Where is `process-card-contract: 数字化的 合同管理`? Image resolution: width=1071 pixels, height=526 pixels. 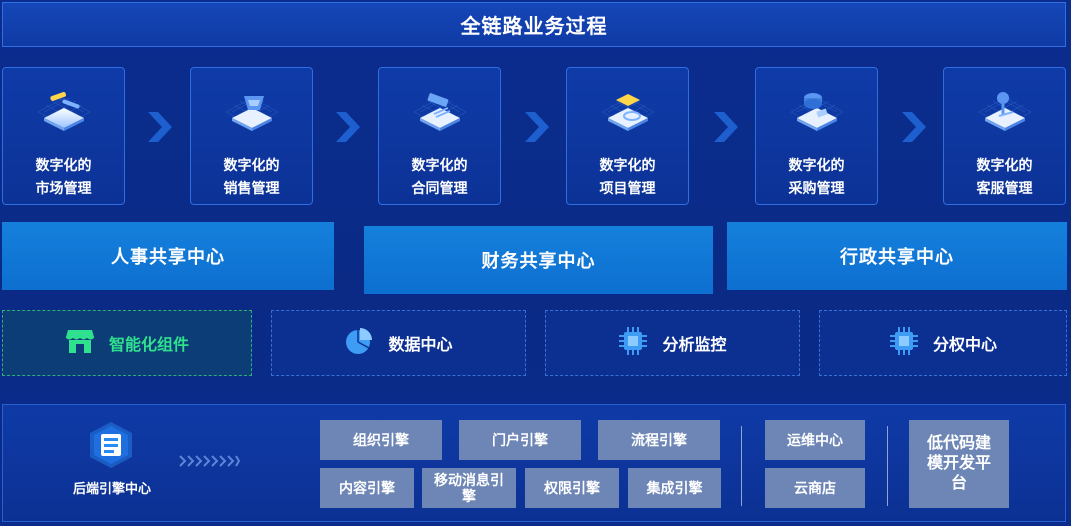
process-card-contract: 数字化的 合同管理 is located at coordinates (439, 136).